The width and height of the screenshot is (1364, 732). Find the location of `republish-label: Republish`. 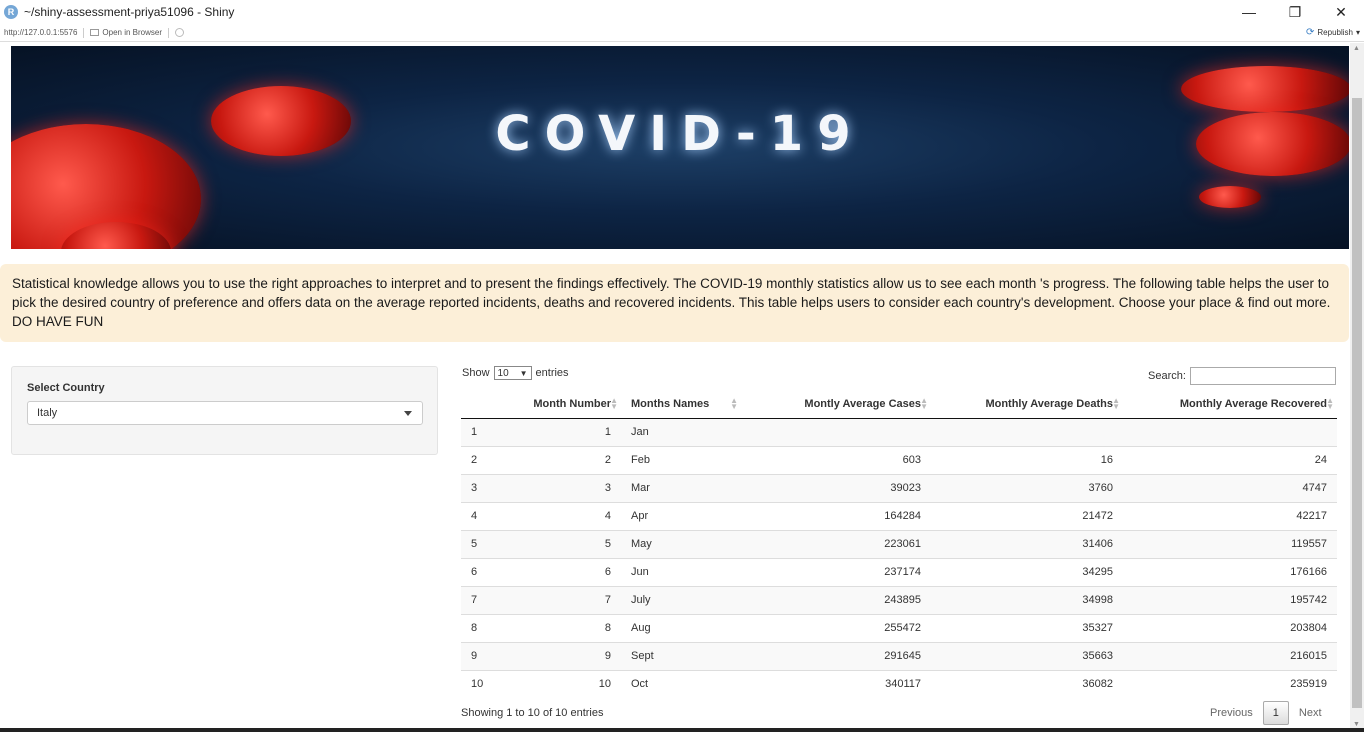

republish-label: Republish is located at coordinates (1335, 32).